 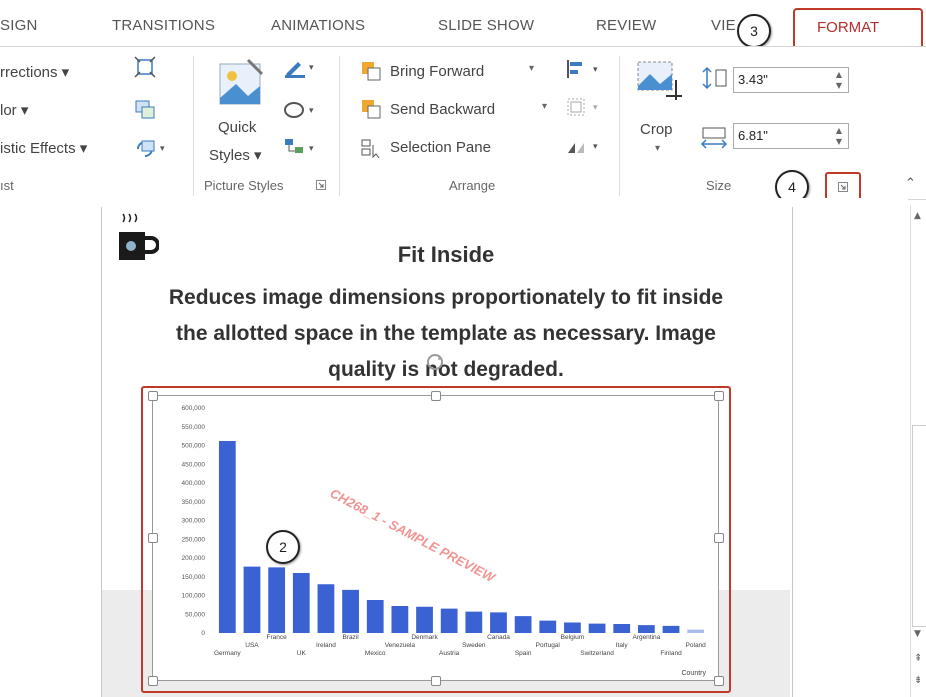 I want to click on width-stepper: 6.81" ▲ ▼, so click(x=791, y=136).